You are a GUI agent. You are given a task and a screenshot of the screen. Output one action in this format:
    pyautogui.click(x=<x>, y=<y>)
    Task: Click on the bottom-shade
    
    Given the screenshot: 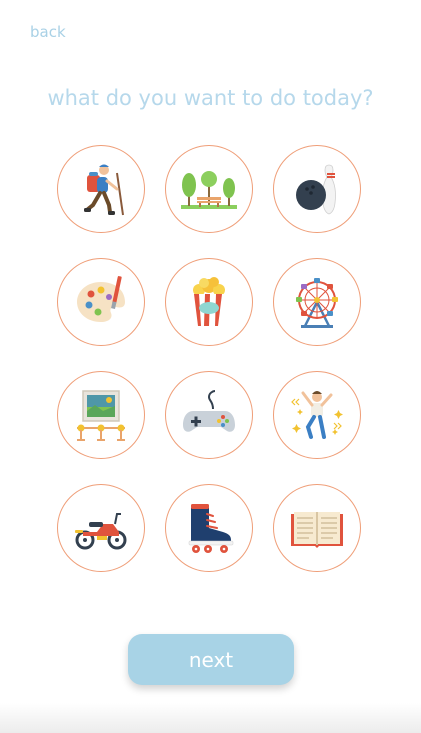 What is the action you would take?
    pyautogui.click(x=210, y=718)
    